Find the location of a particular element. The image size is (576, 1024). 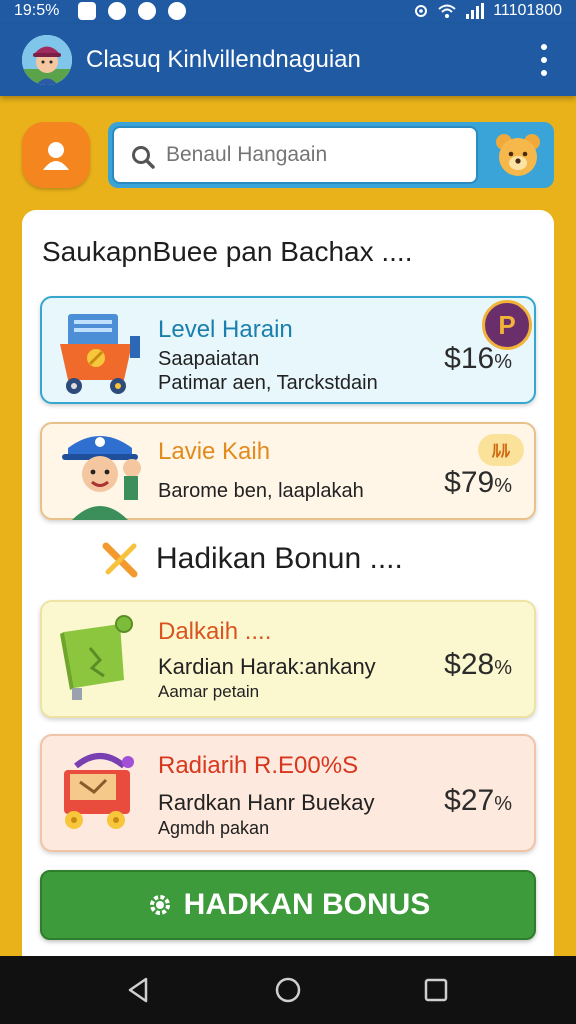

status-time: 19:5% is located at coordinates (37, 10).